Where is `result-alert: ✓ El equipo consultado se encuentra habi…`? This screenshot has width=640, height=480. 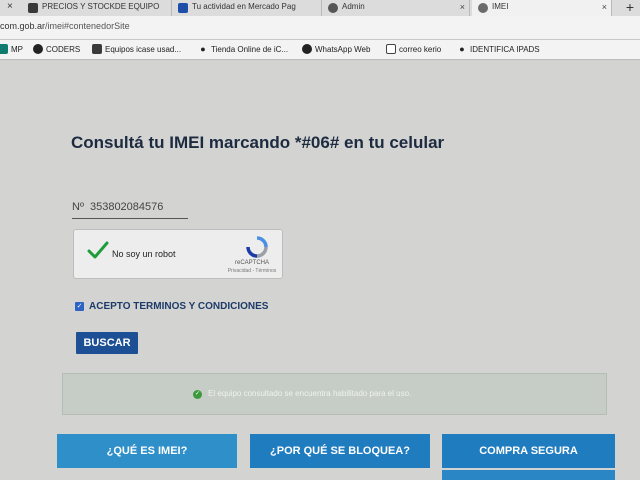 result-alert: ✓ El equipo consultado se encuentra habi… is located at coordinates (334, 394).